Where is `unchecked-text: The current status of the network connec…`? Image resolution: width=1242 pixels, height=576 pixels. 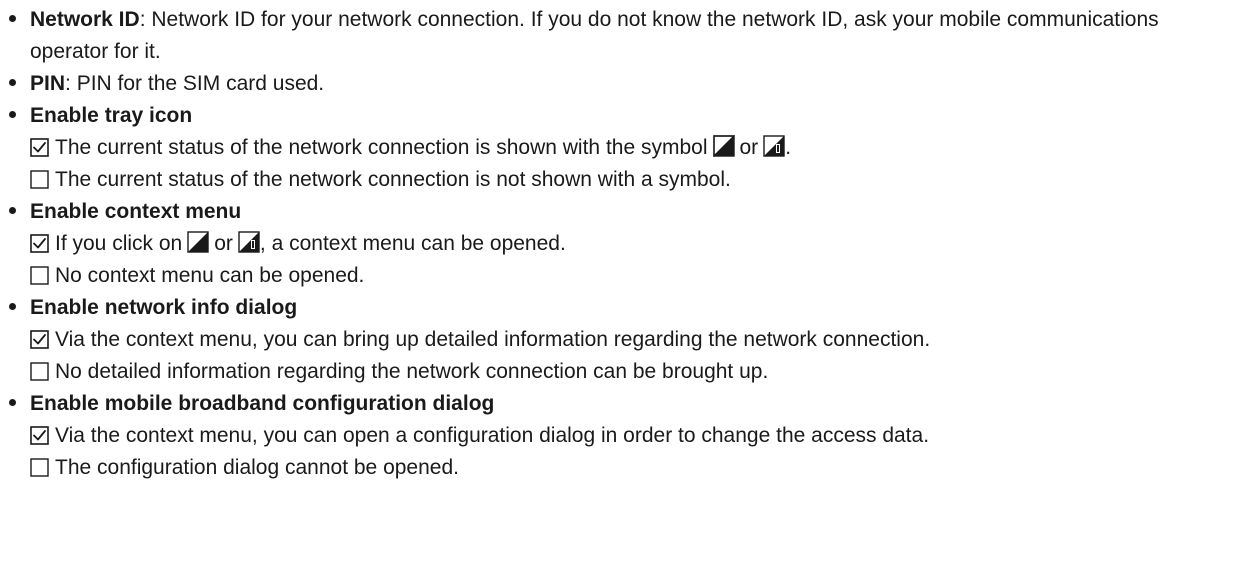
unchecked-text: The current status of the network connec… is located at coordinates (393, 179).